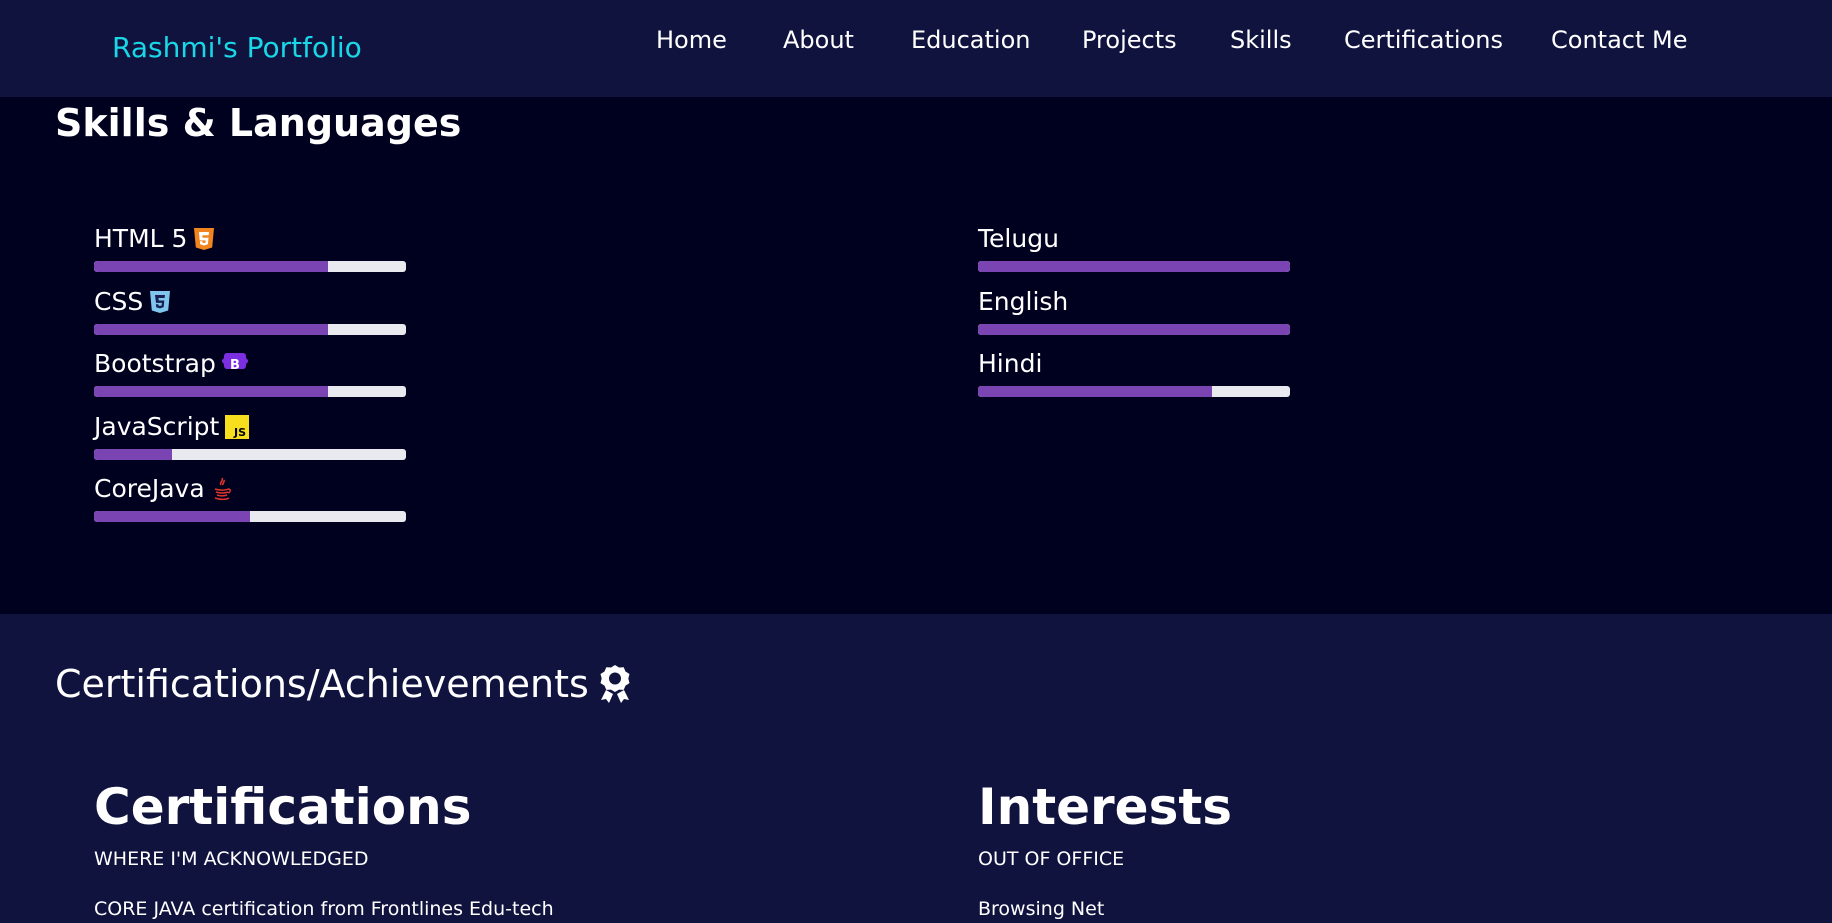 The height and width of the screenshot is (923, 1832). I want to click on certifications-section-header: Certifications/Achievements, so click(344, 684).